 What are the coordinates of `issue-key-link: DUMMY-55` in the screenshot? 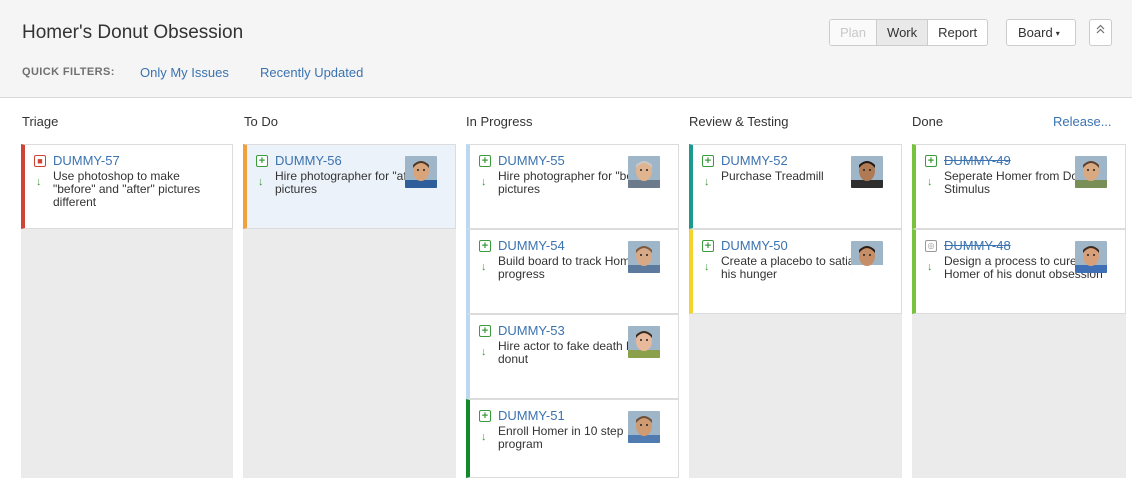 It's located at (531, 160).